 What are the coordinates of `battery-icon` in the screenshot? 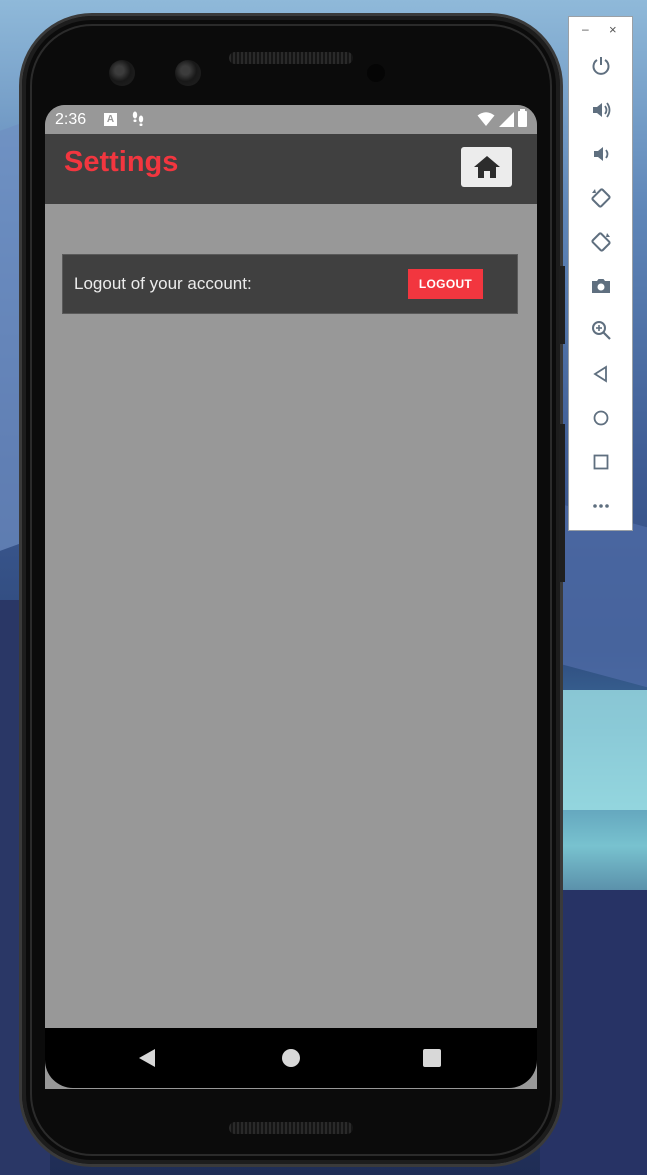 It's located at (522, 118).